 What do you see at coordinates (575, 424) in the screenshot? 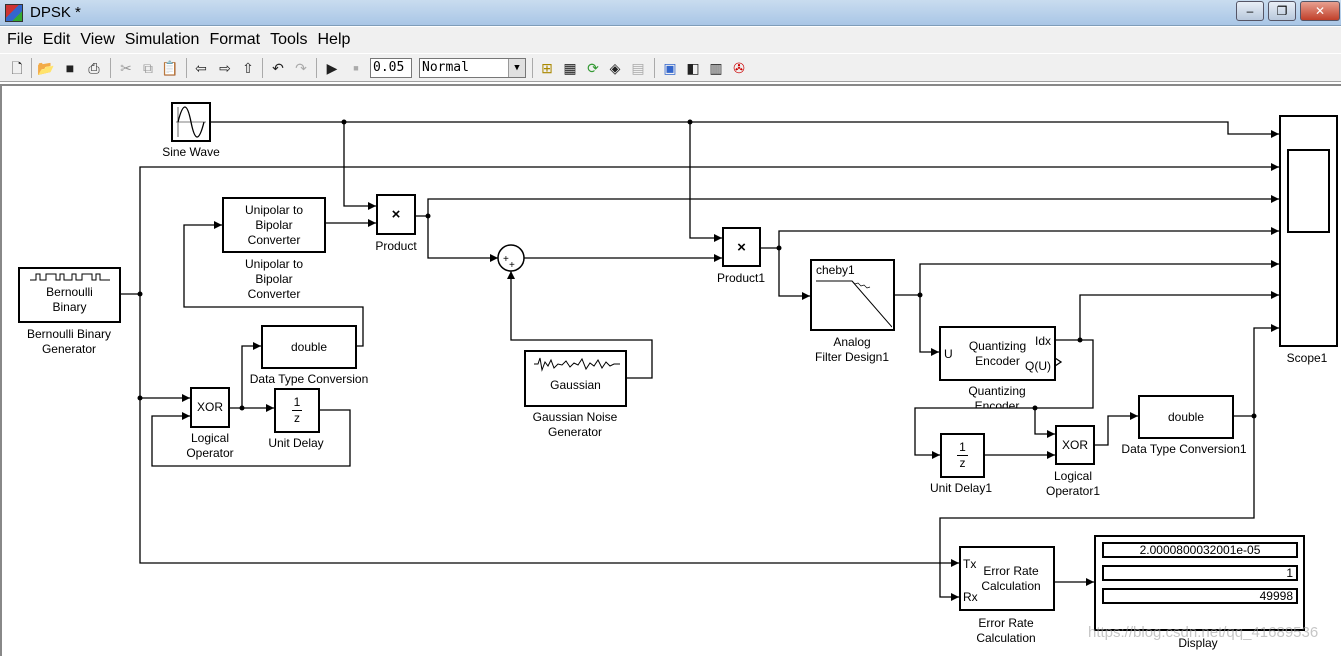
I see `block-label: Gaussian Noise Generator` at bounding box center [575, 424].